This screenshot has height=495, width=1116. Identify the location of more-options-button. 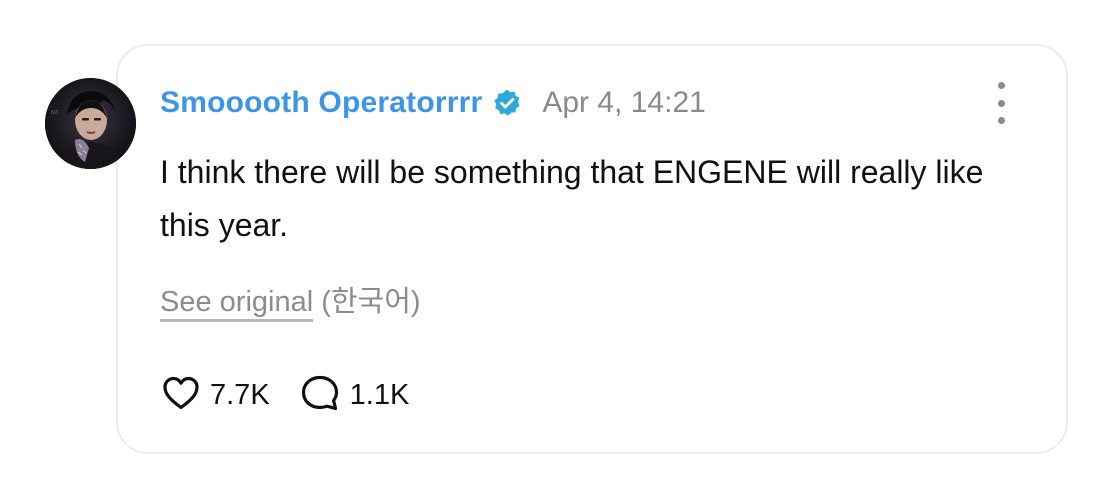
(1001, 103).